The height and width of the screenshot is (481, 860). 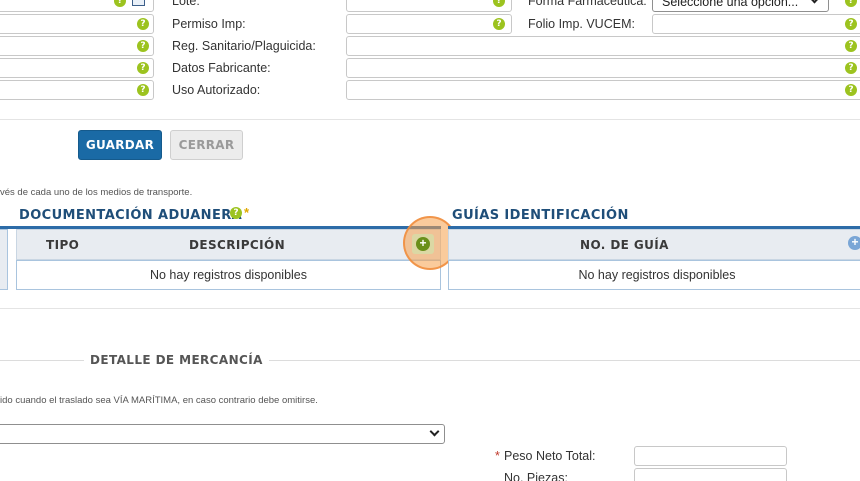 What do you see at coordinates (587, 4) in the screenshot?
I see `forma-farmaceutica-label: Forma Farmacéutica:` at bounding box center [587, 4].